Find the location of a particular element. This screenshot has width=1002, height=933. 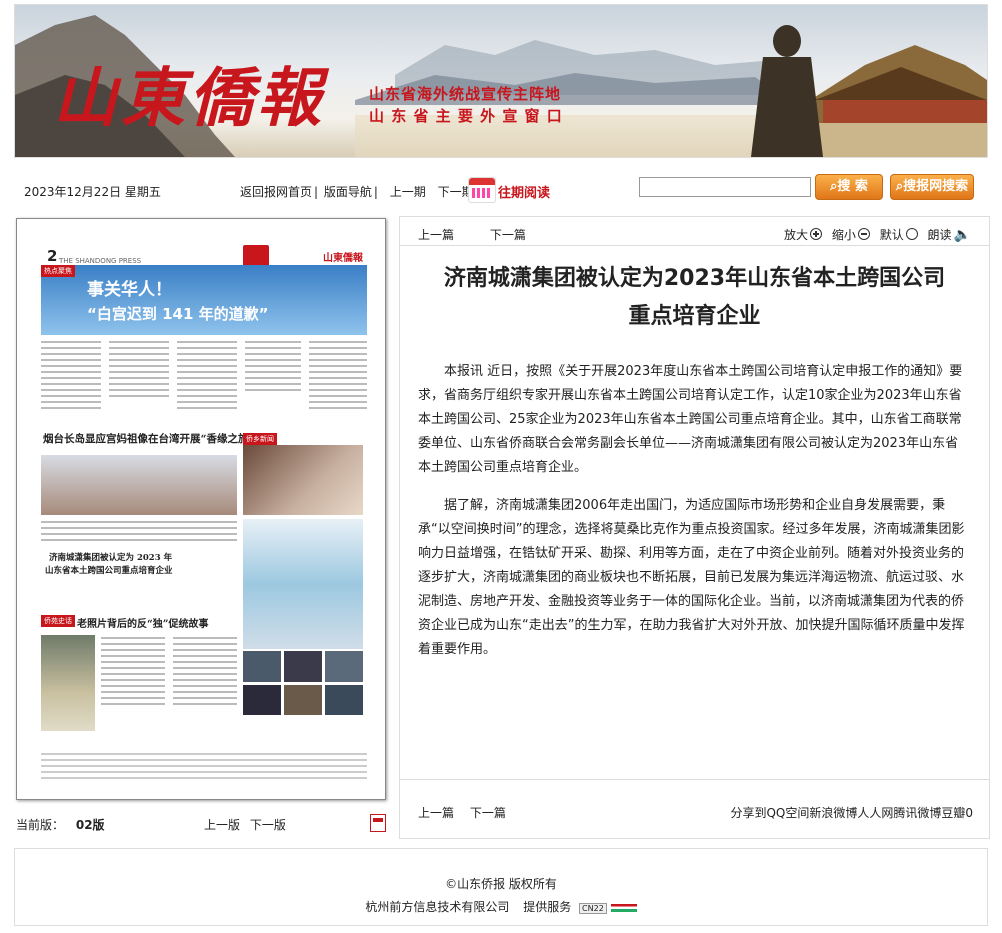

current-page-number: 02版 is located at coordinates (90, 825).